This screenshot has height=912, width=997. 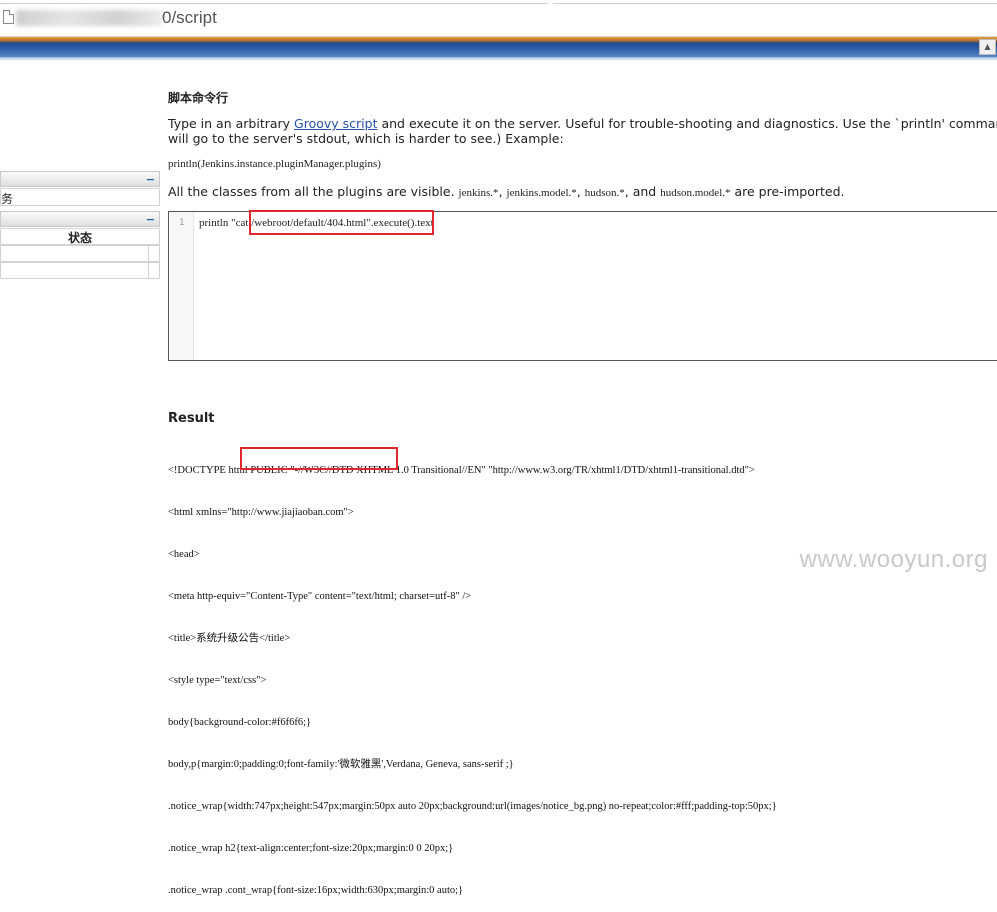 I want to click on result-line: <head>, so click(x=184, y=554).